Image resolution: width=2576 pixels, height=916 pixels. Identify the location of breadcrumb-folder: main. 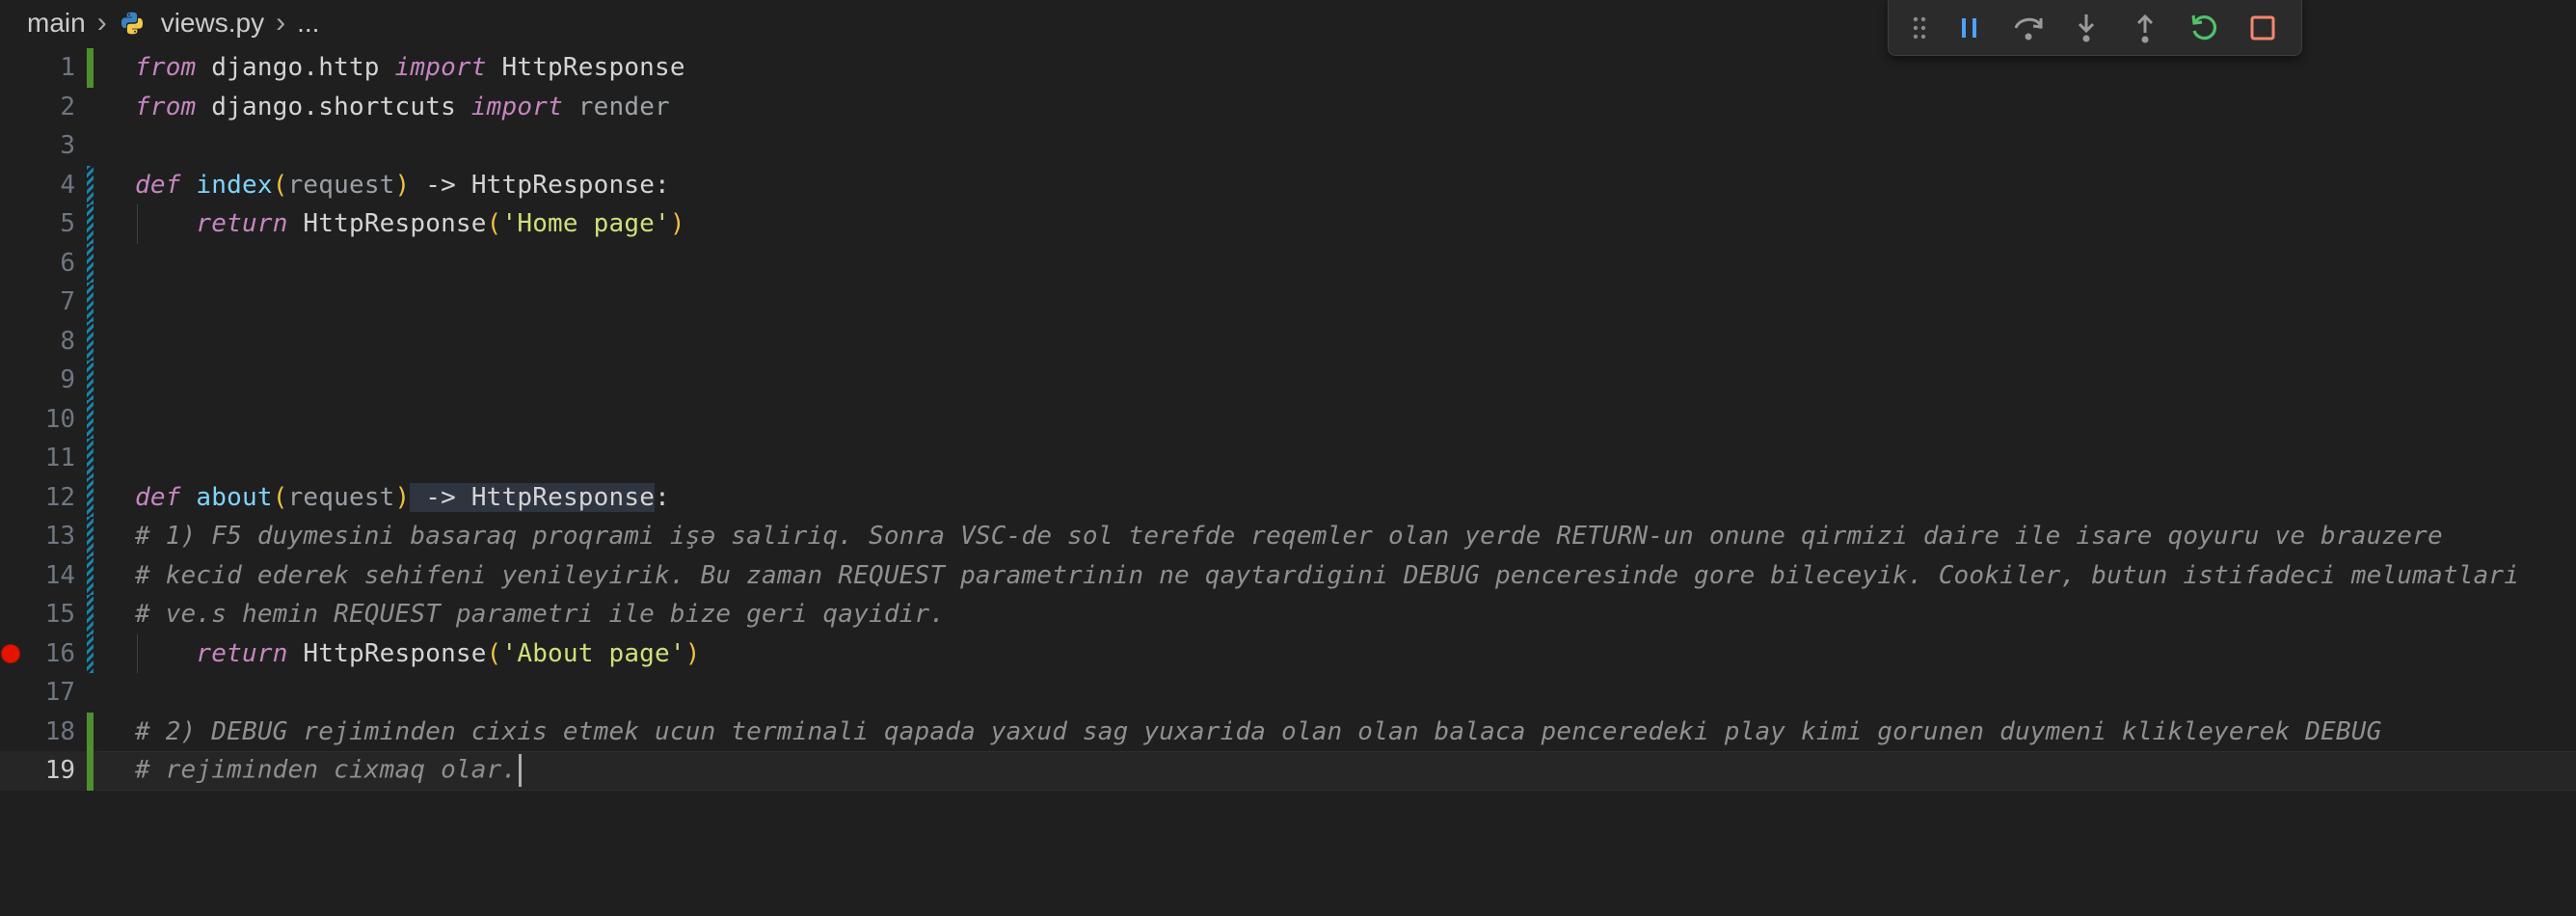
(57, 24).